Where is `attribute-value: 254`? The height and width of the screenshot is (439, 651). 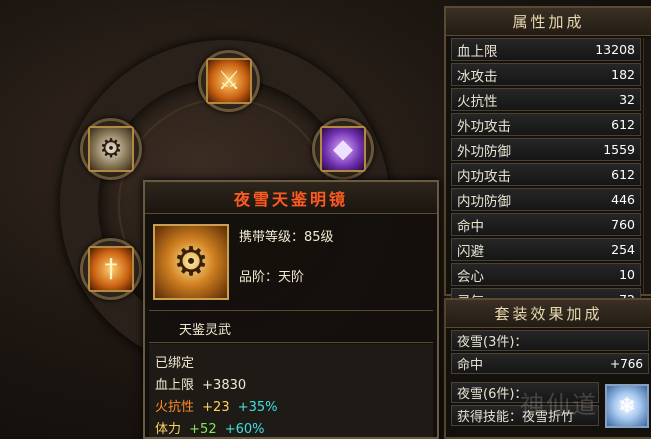 attribute-value: 254 is located at coordinates (623, 249).